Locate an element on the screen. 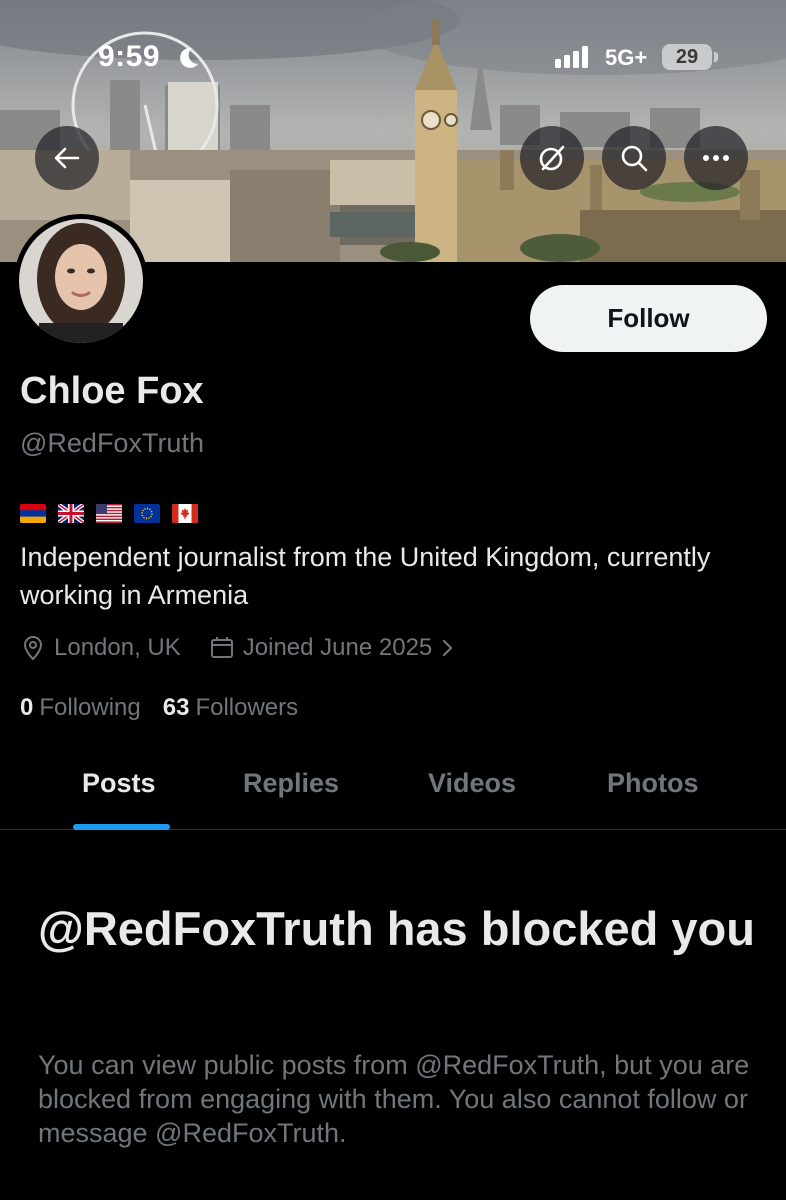  following-stat: 0 Following is located at coordinates (80, 708).